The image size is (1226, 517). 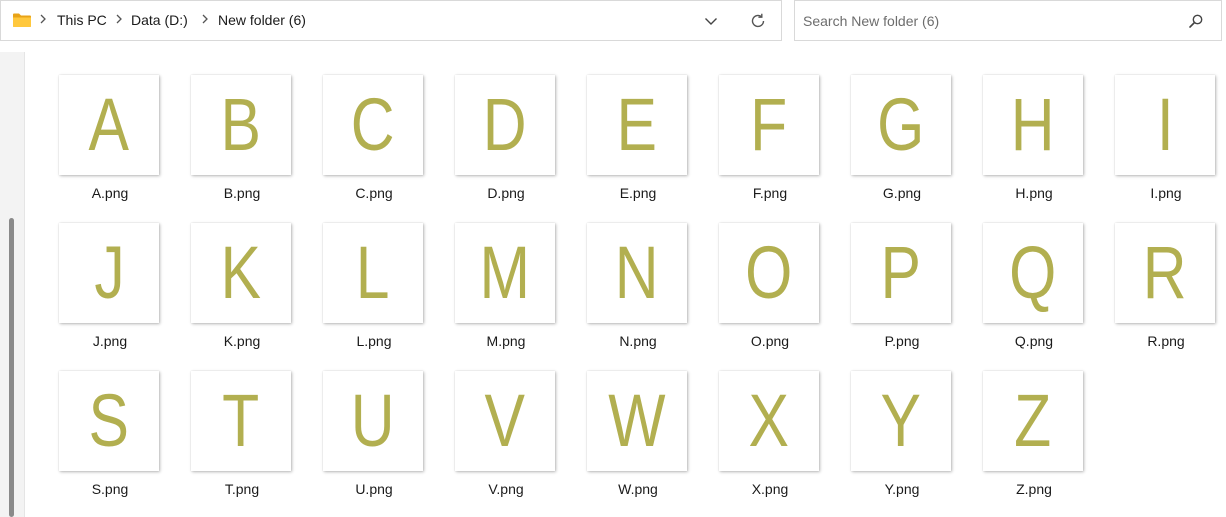 I want to click on file-item: B B.png, so click(x=242, y=138).